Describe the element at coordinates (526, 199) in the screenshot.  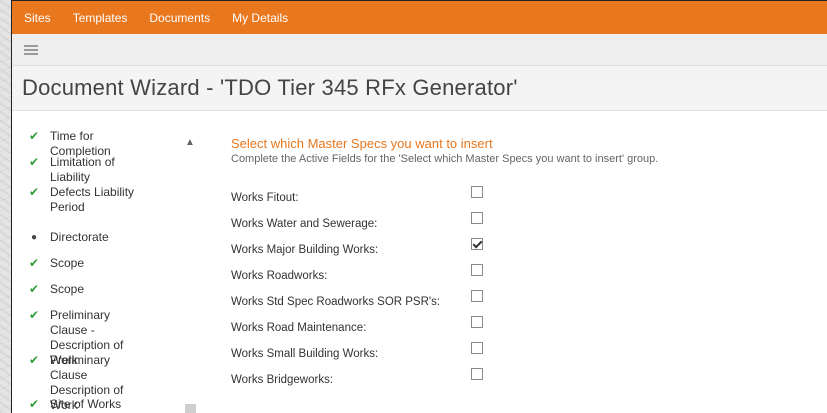
I see `field-row: Works Fitout:` at that location.